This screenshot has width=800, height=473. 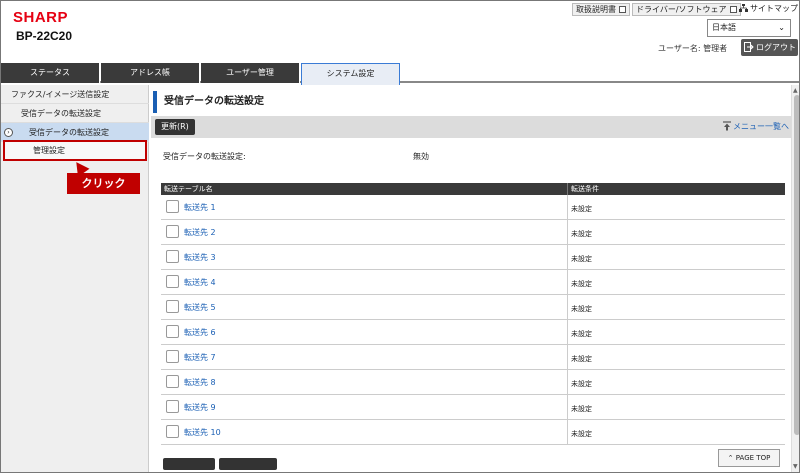 I want to click on table-row: 転送先 9 未設定, so click(x=473, y=407).